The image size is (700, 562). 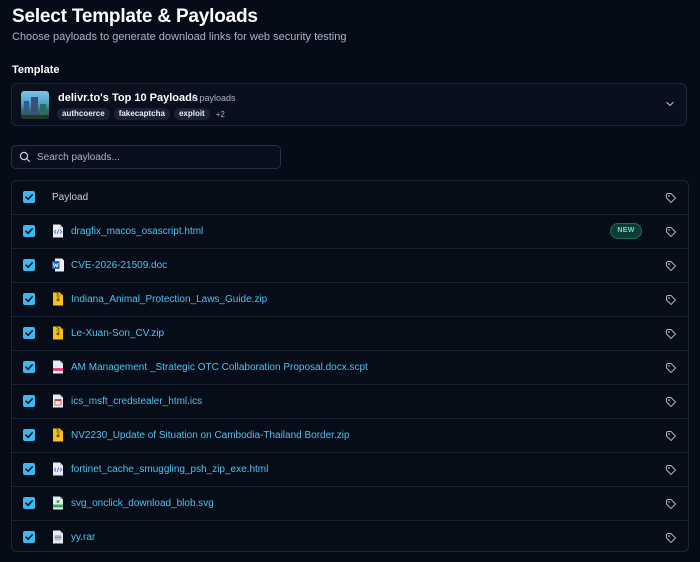 What do you see at coordinates (350, 402) in the screenshot?
I see `table-row: ics_msft_credstealer_html.ics` at bounding box center [350, 402].